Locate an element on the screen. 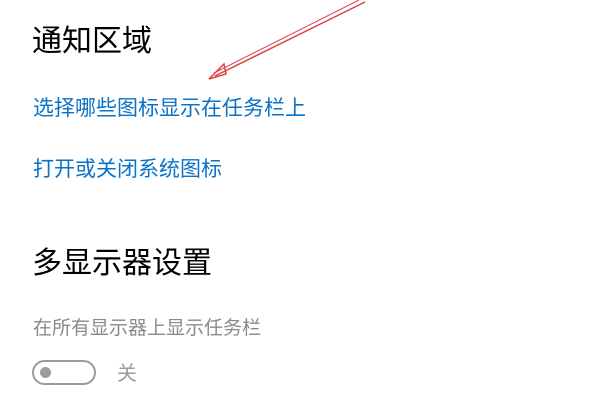 This screenshot has width=600, height=400. notification-area-heading: 通知区域 is located at coordinates (92, 41).